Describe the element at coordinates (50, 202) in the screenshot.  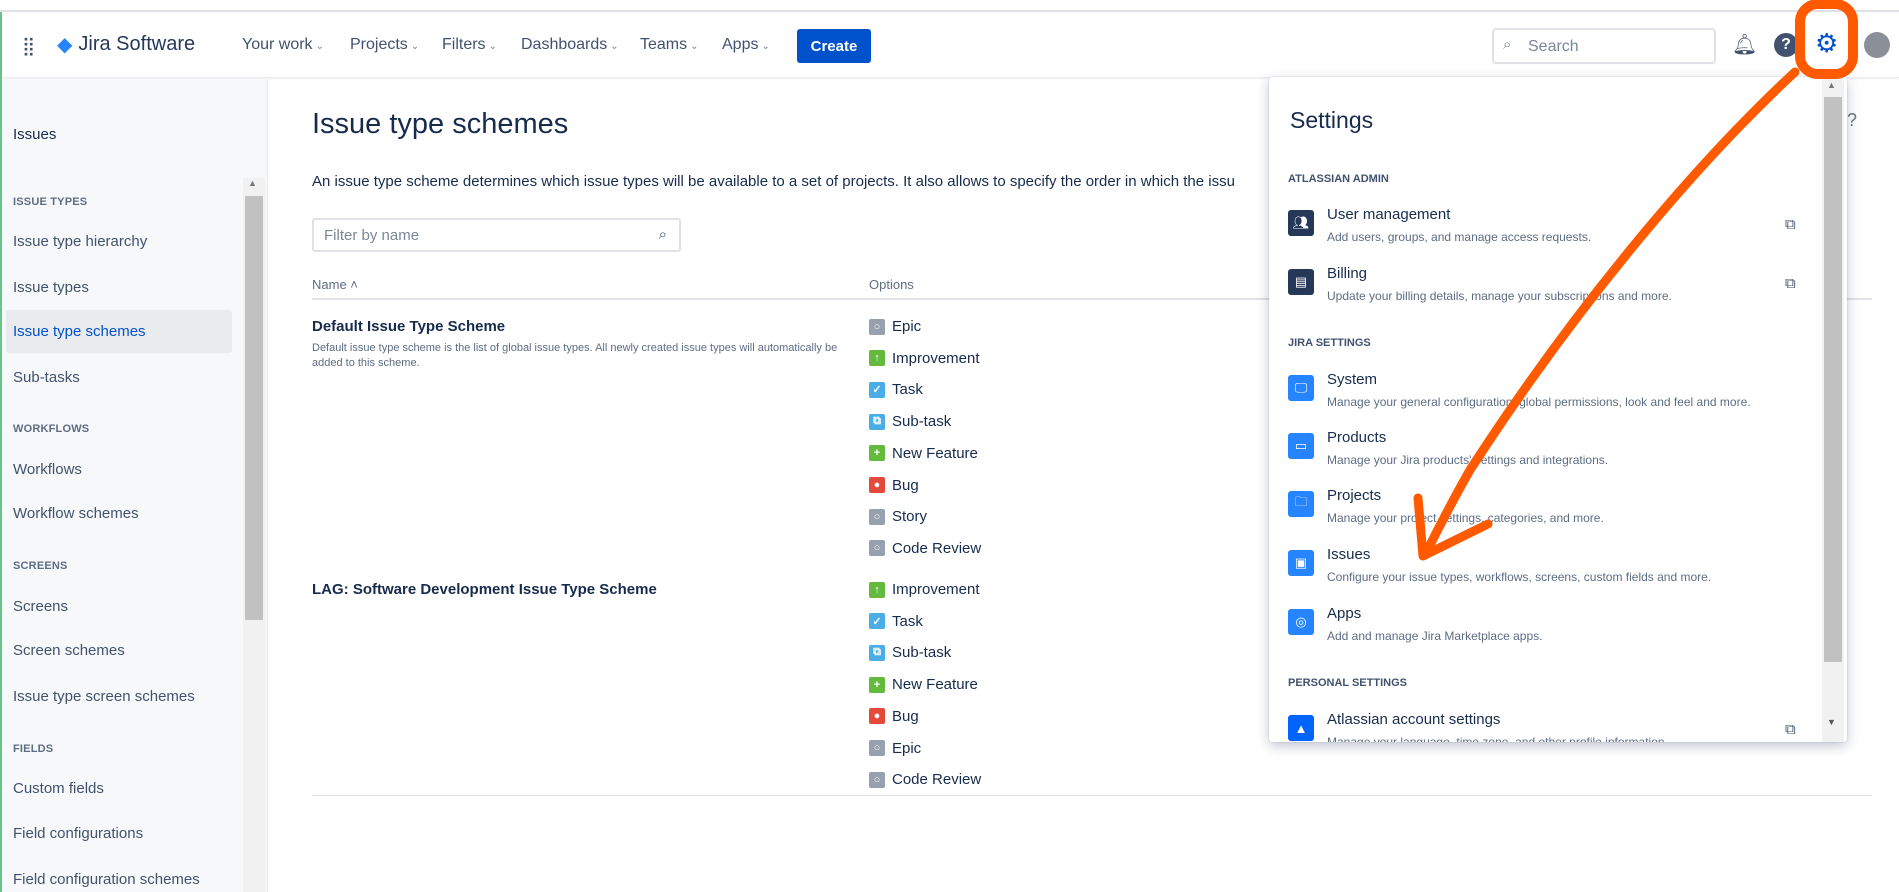
I see `sidebar-heading-issue-types: ISSUE TYPES` at that location.